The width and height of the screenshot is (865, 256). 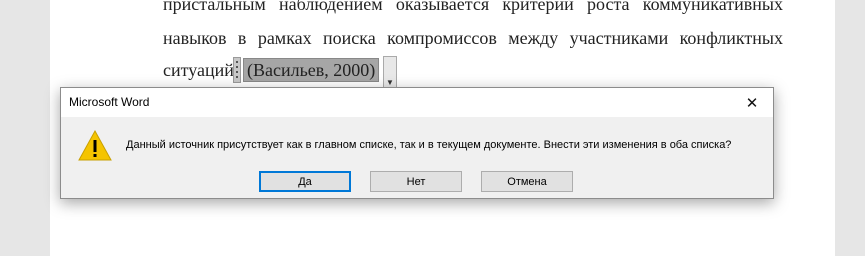 I want to click on close-icon: ✕, so click(x=752, y=103).